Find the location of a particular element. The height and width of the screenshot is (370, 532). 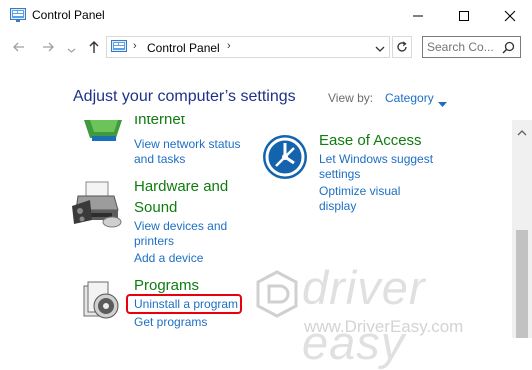

address-bar: › Control Panel › is located at coordinates (248, 47).